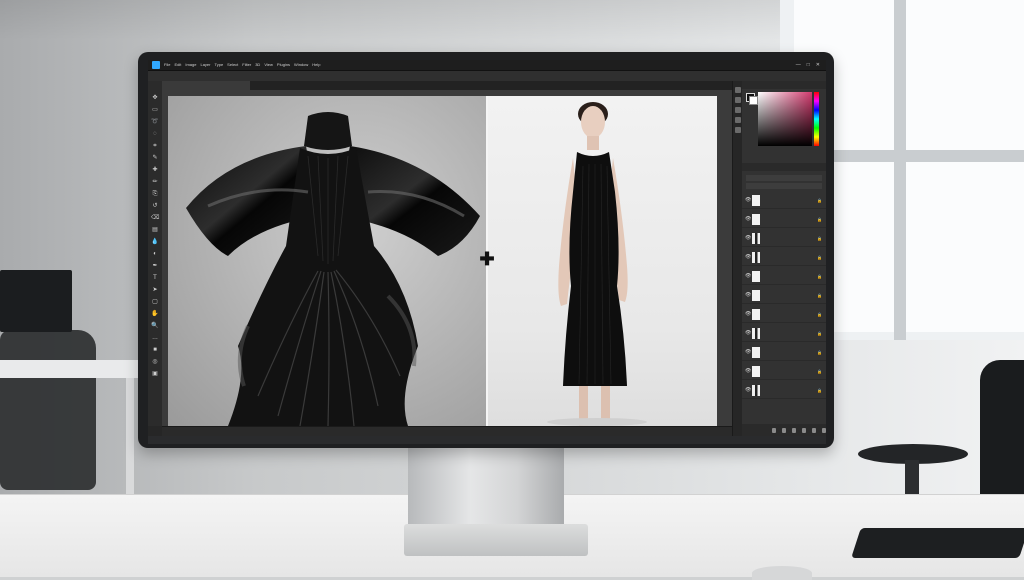  I want to click on model-in-black-dress-image, so click(602, 261).